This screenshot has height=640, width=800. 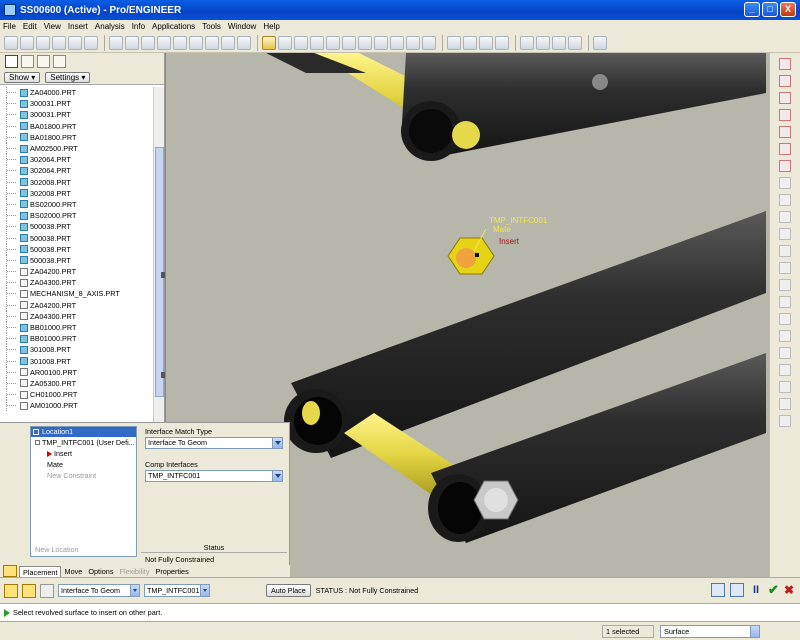 I want to click on revolve-icon, so click(x=785, y=217).